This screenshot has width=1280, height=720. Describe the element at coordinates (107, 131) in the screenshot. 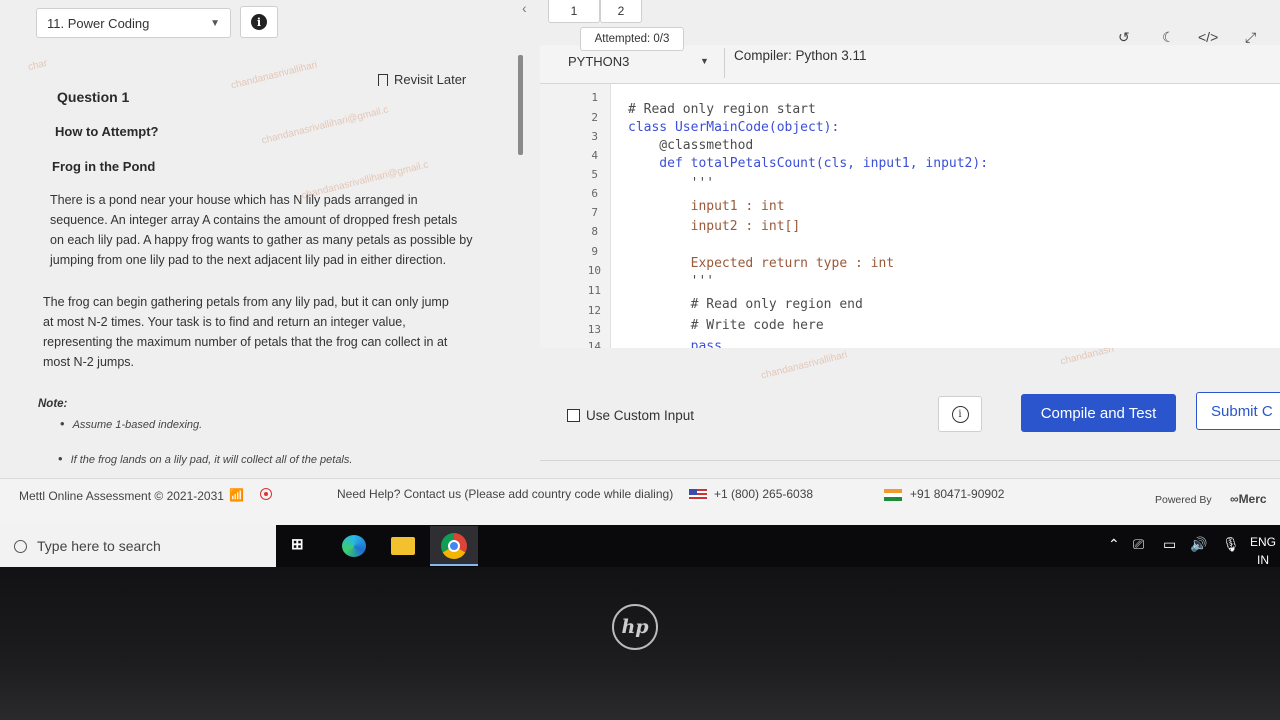

I see `how-to-attempt-link: How to Attempt?` at that location.